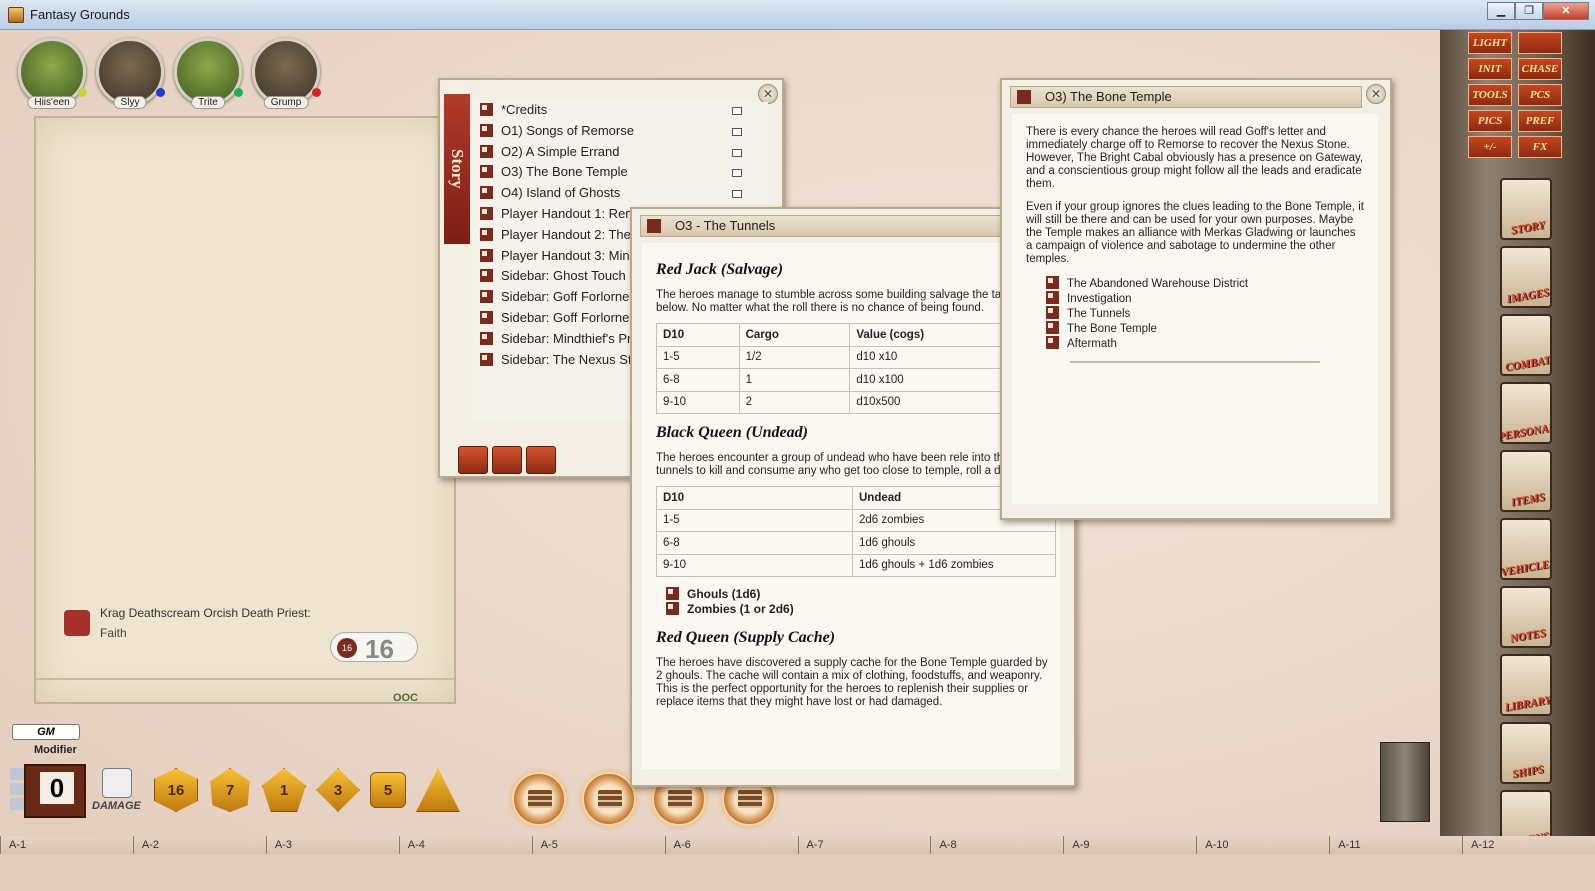 Image resolution: width=1595 pixels, height=891 pixels. Describe the element at coordinates (864, 845) in the screenshot. I see `ruler-slot: A-7` at that location.